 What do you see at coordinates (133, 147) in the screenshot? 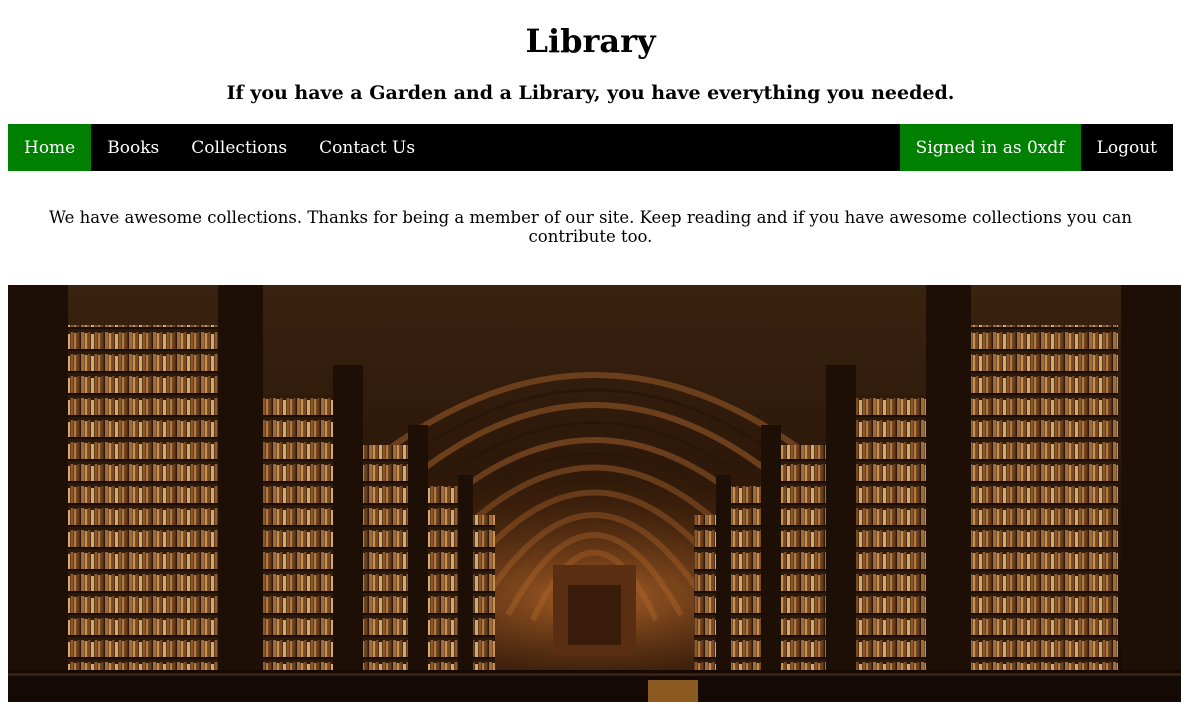
I see `nav-books: Books` at bounding box center [133, 147].